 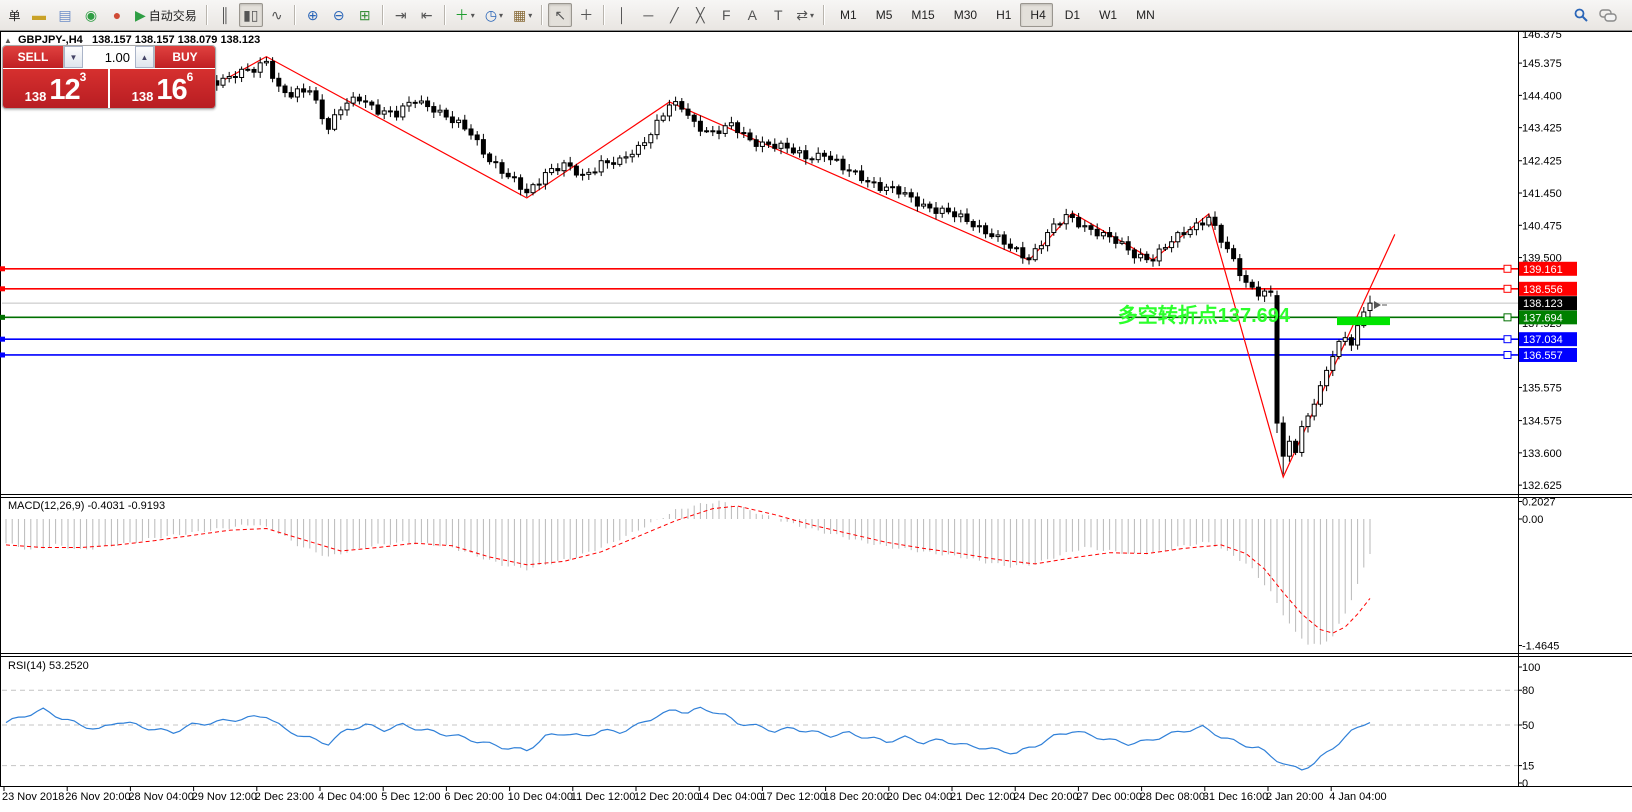 I want to click on signals-icon: ◉, so click(x=91, y=15).